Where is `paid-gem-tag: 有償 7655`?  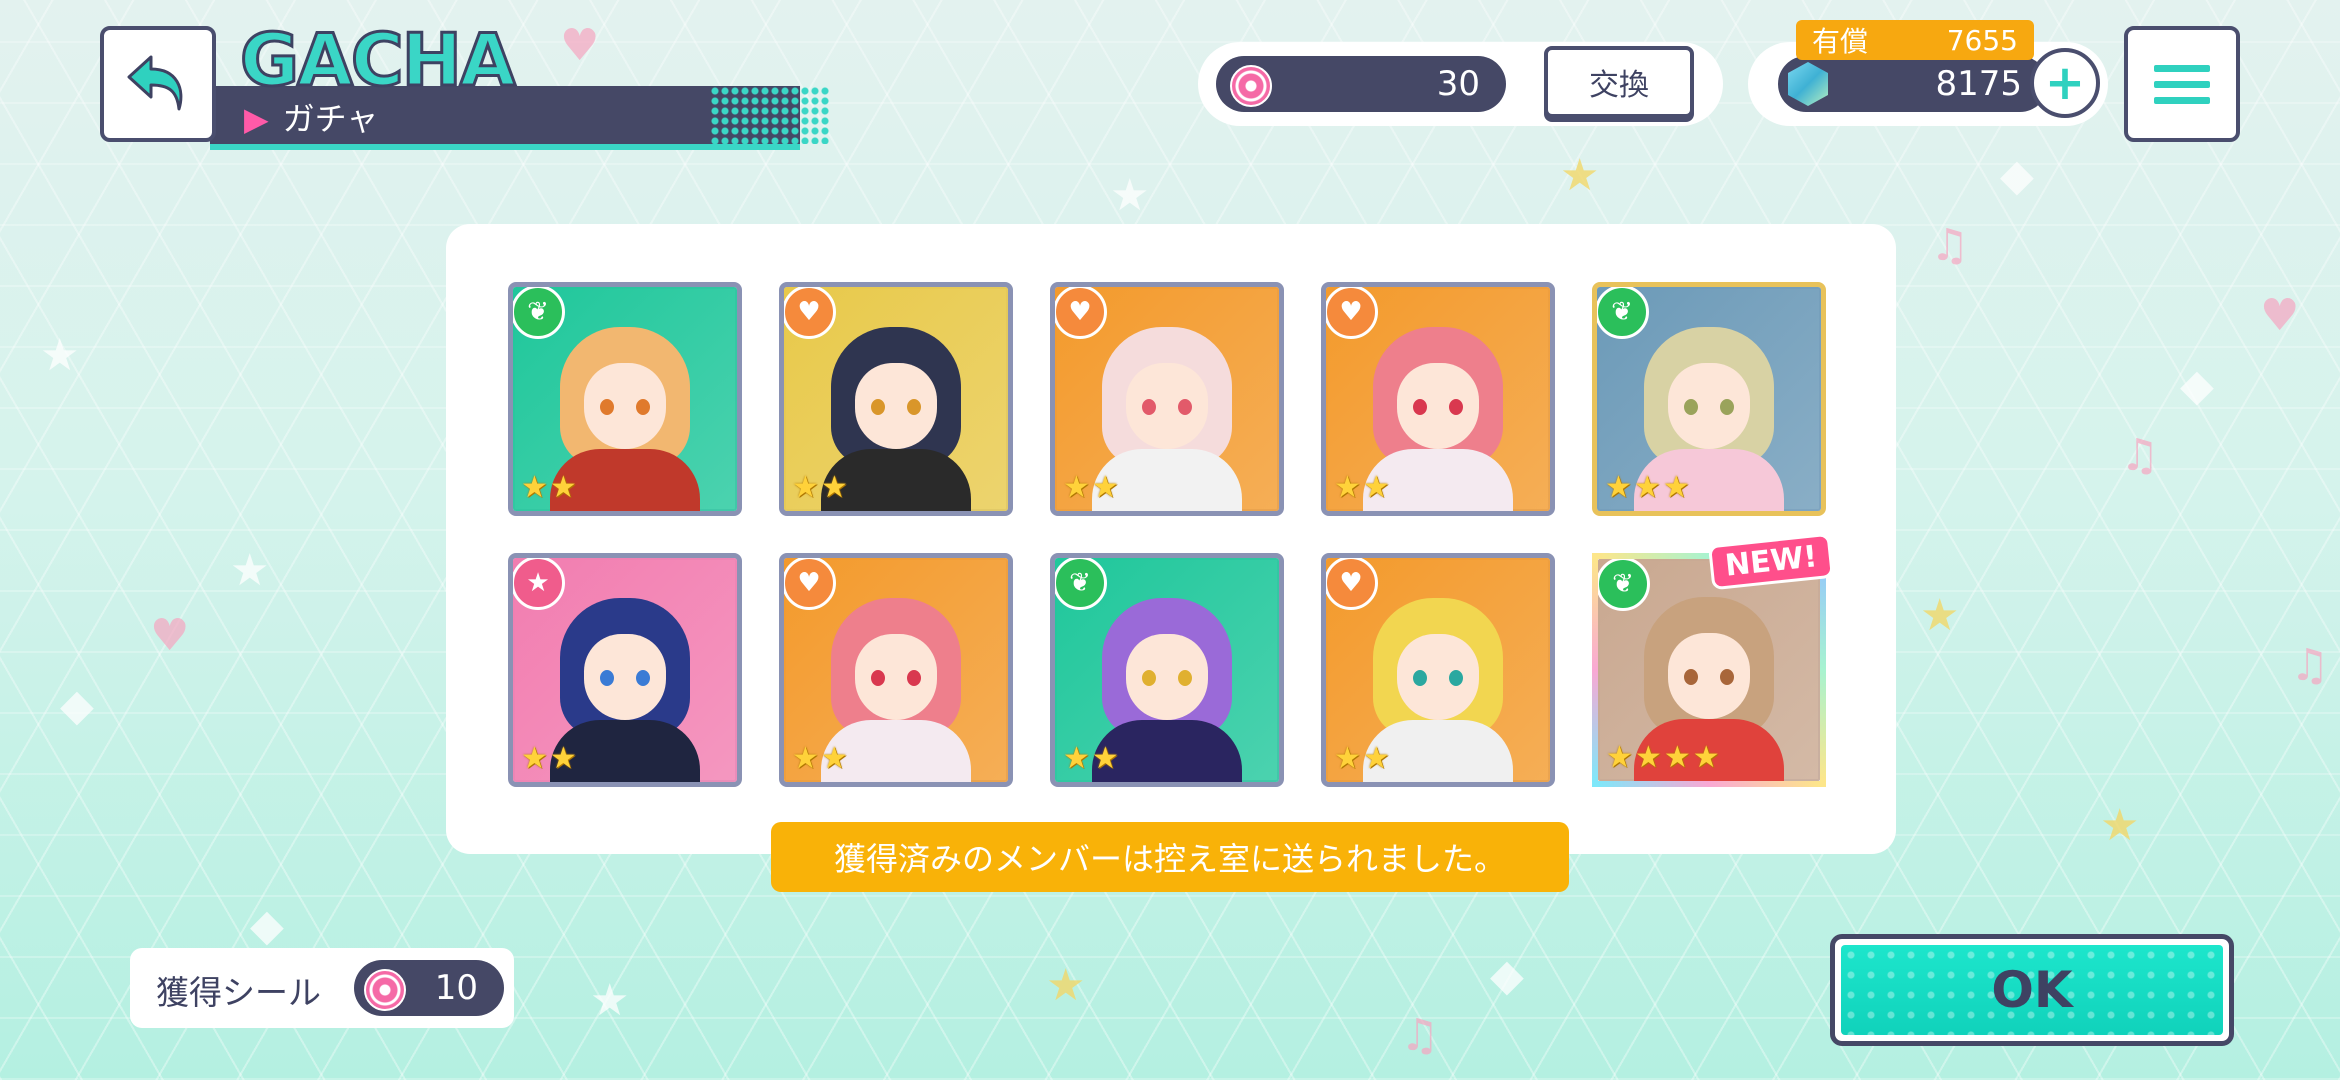
paid-gem-tag: 有償 7655 is located at coordinates (1915, 40).